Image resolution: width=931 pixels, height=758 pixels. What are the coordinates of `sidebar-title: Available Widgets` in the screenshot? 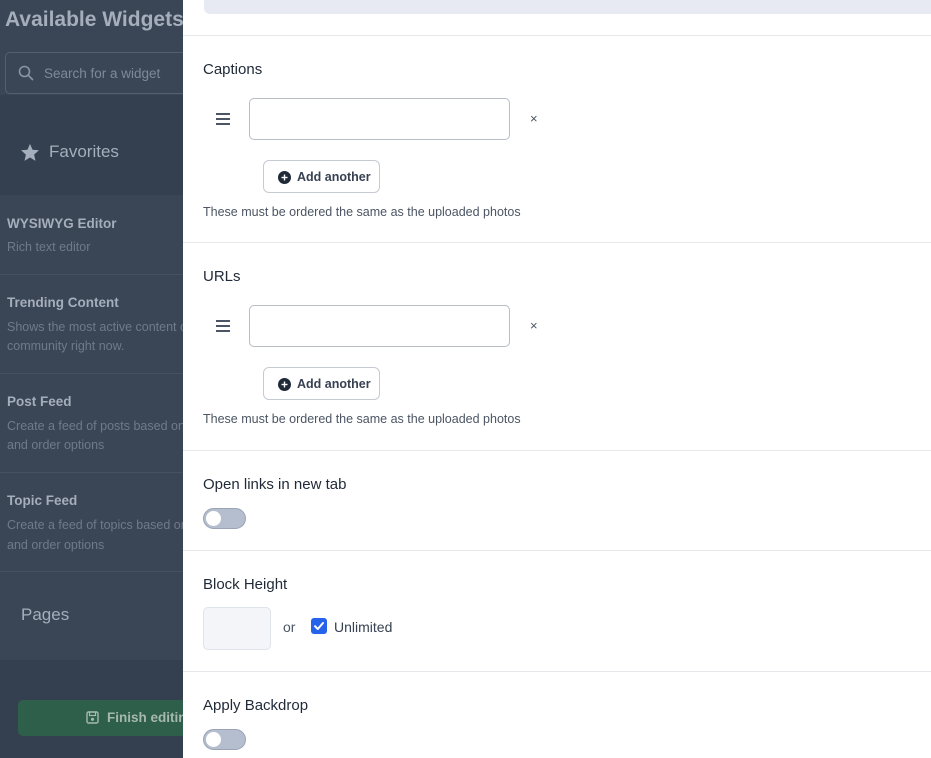 It's located at (94, 19).